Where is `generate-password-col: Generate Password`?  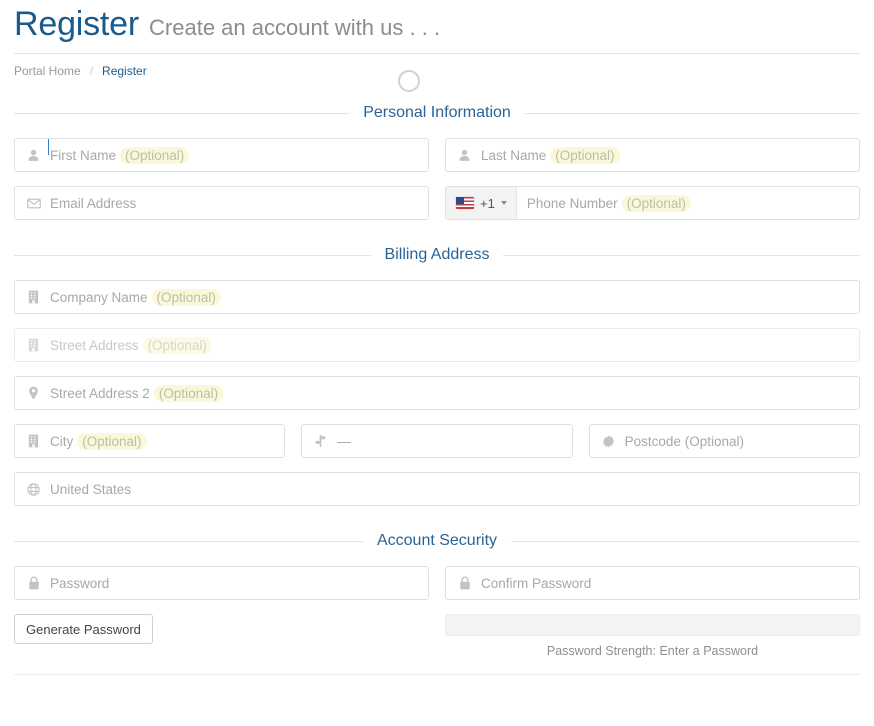
generate-password-col: Generate Password is located at coordinates (221, 629).